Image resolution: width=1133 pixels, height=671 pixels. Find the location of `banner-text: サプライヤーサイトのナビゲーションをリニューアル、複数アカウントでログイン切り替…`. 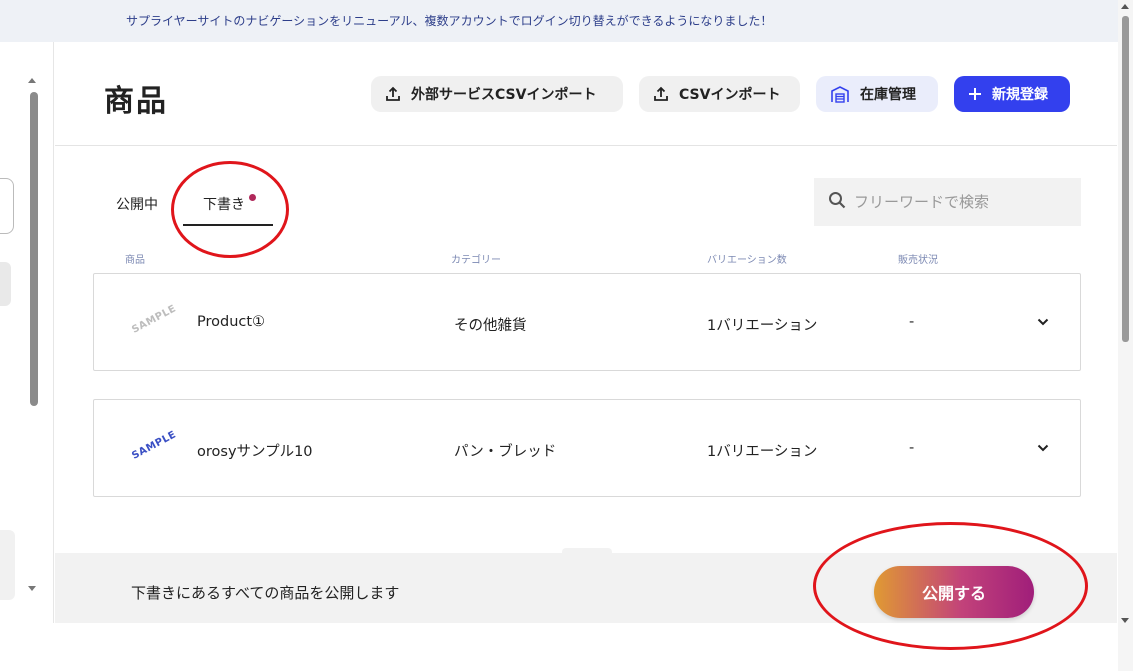

banner-text: サプライヤーサイトのナビゲーションをリニューアル、複数アカウントでログイン切り替… is located at coordinates (449, 21).